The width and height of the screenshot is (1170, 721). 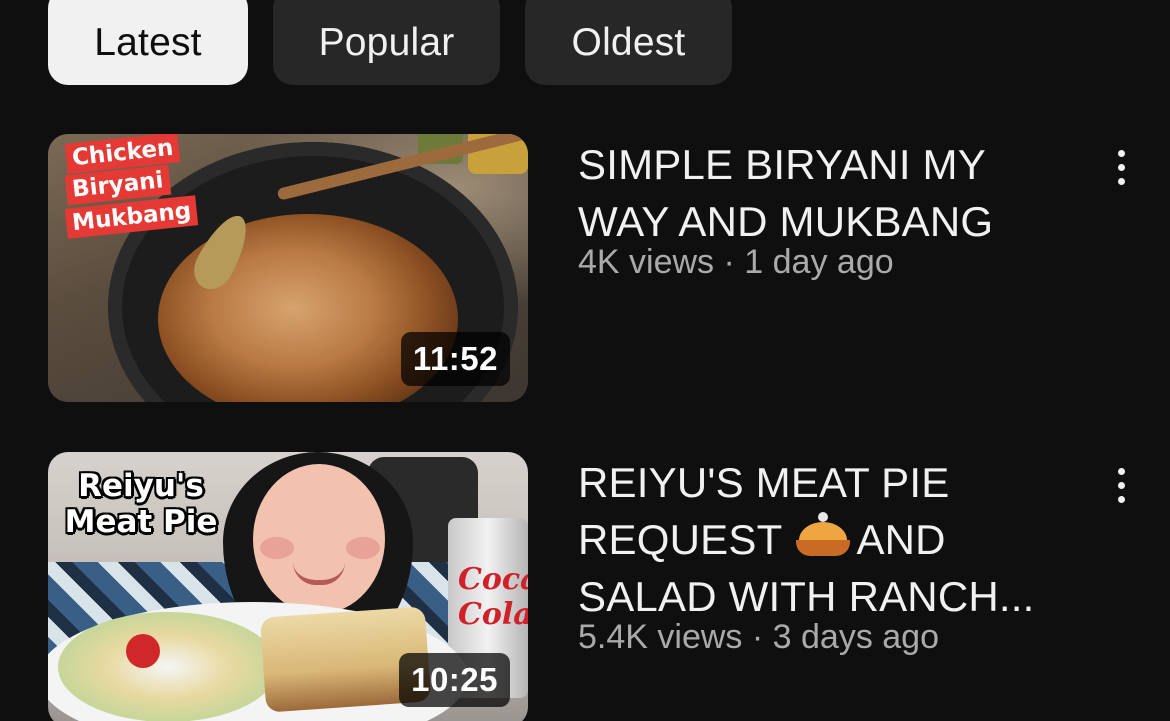 What do you see at coordinates (823, 535) in the screenshot?
I see `pie-icon` at bounding box center [823, 535].